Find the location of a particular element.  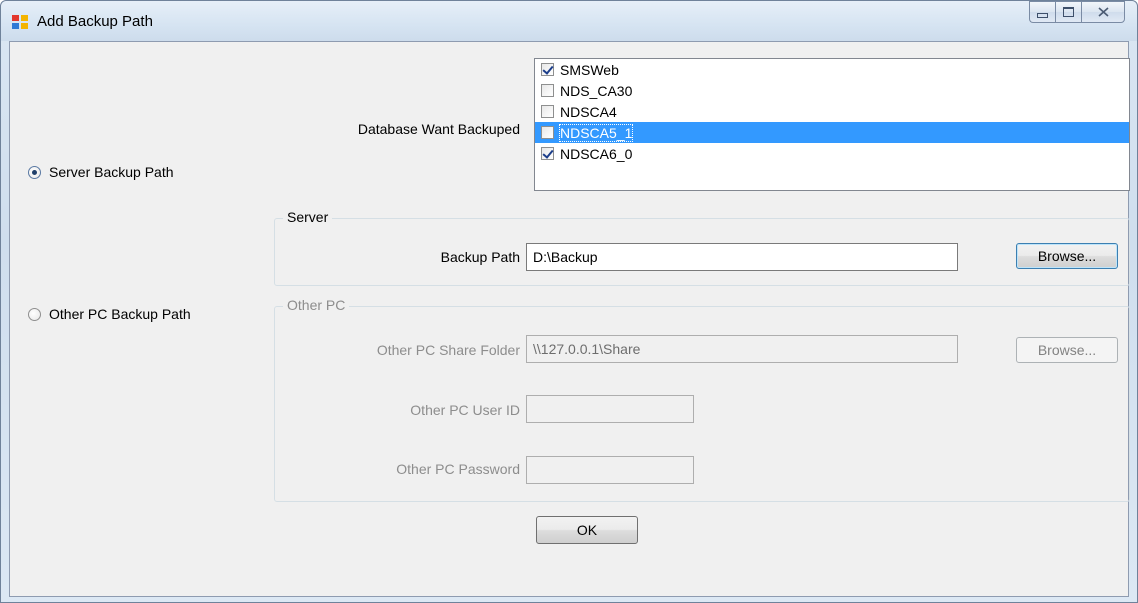

minimize-button is located at coordinates (1042, 12).